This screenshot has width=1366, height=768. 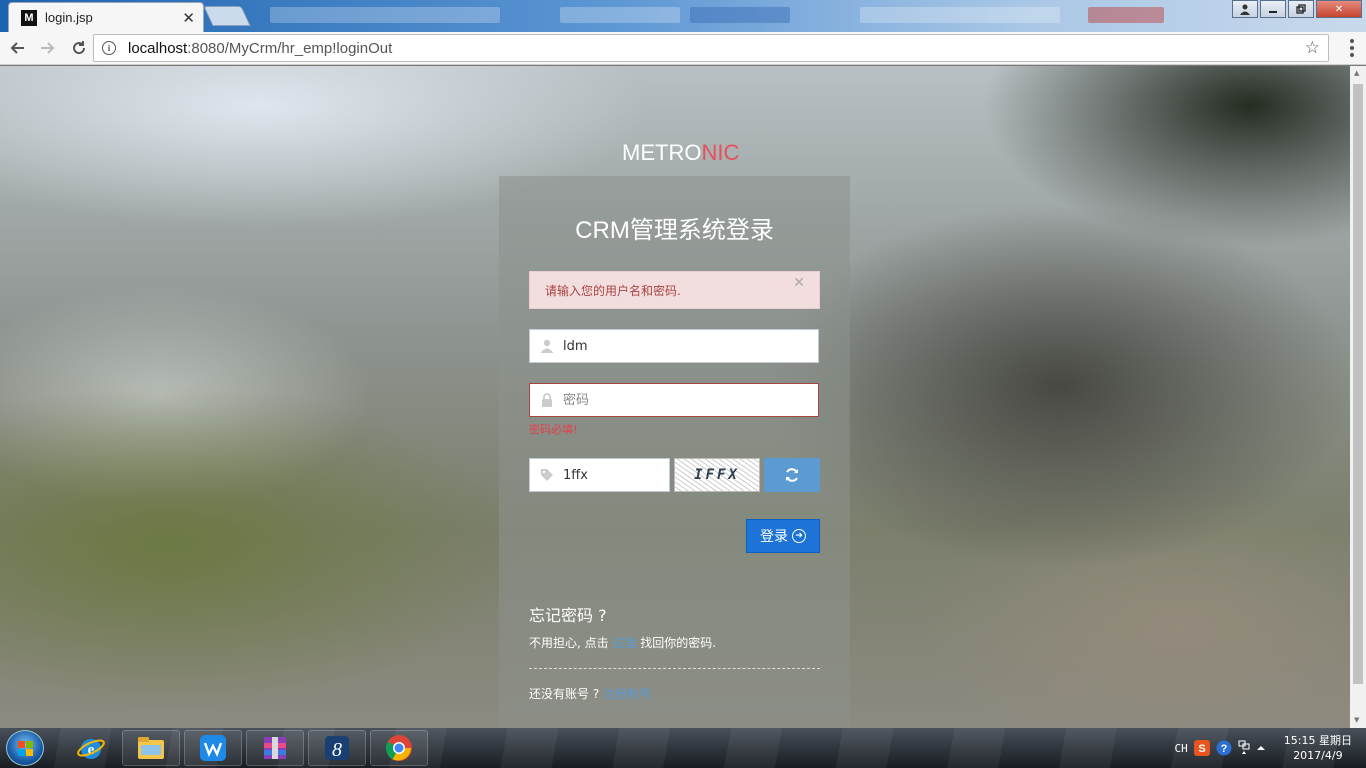 I want to click on captcha-input, so click(x=613, y=475).